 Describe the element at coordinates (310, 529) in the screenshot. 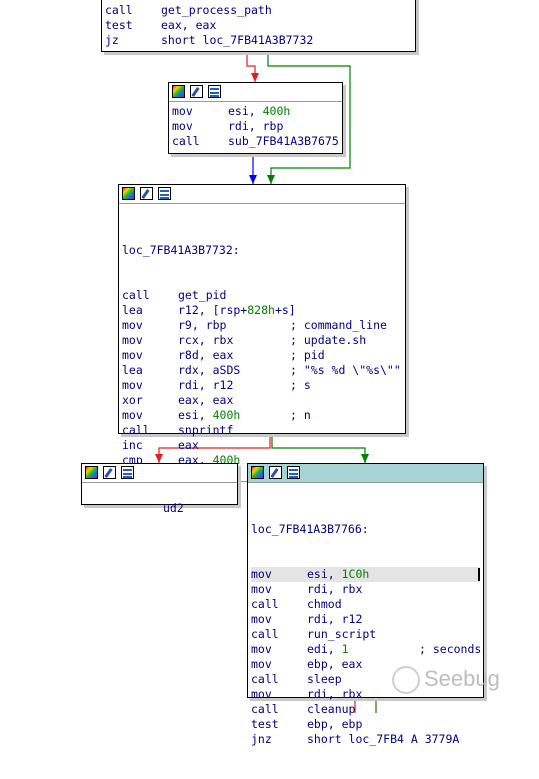

I see `block-label: loc_7FB41A3B7766:` at that location.